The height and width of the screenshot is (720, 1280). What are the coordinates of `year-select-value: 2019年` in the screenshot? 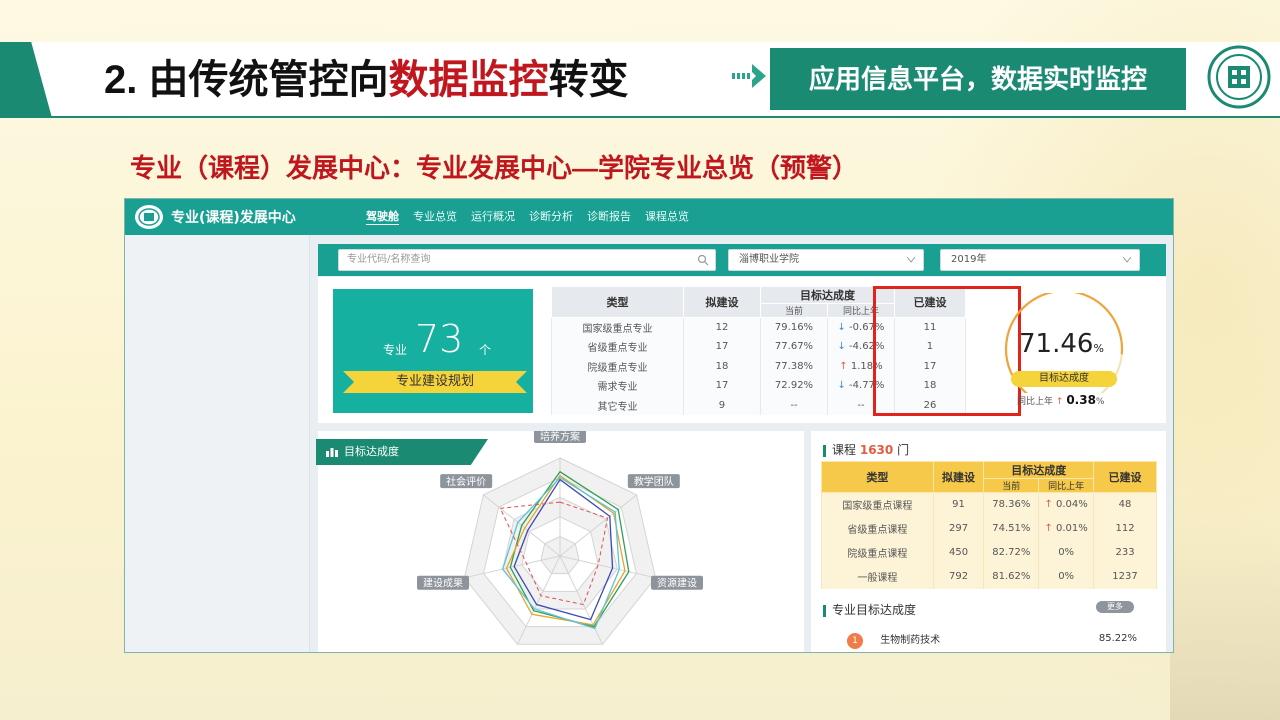 It's located at (969, 259).